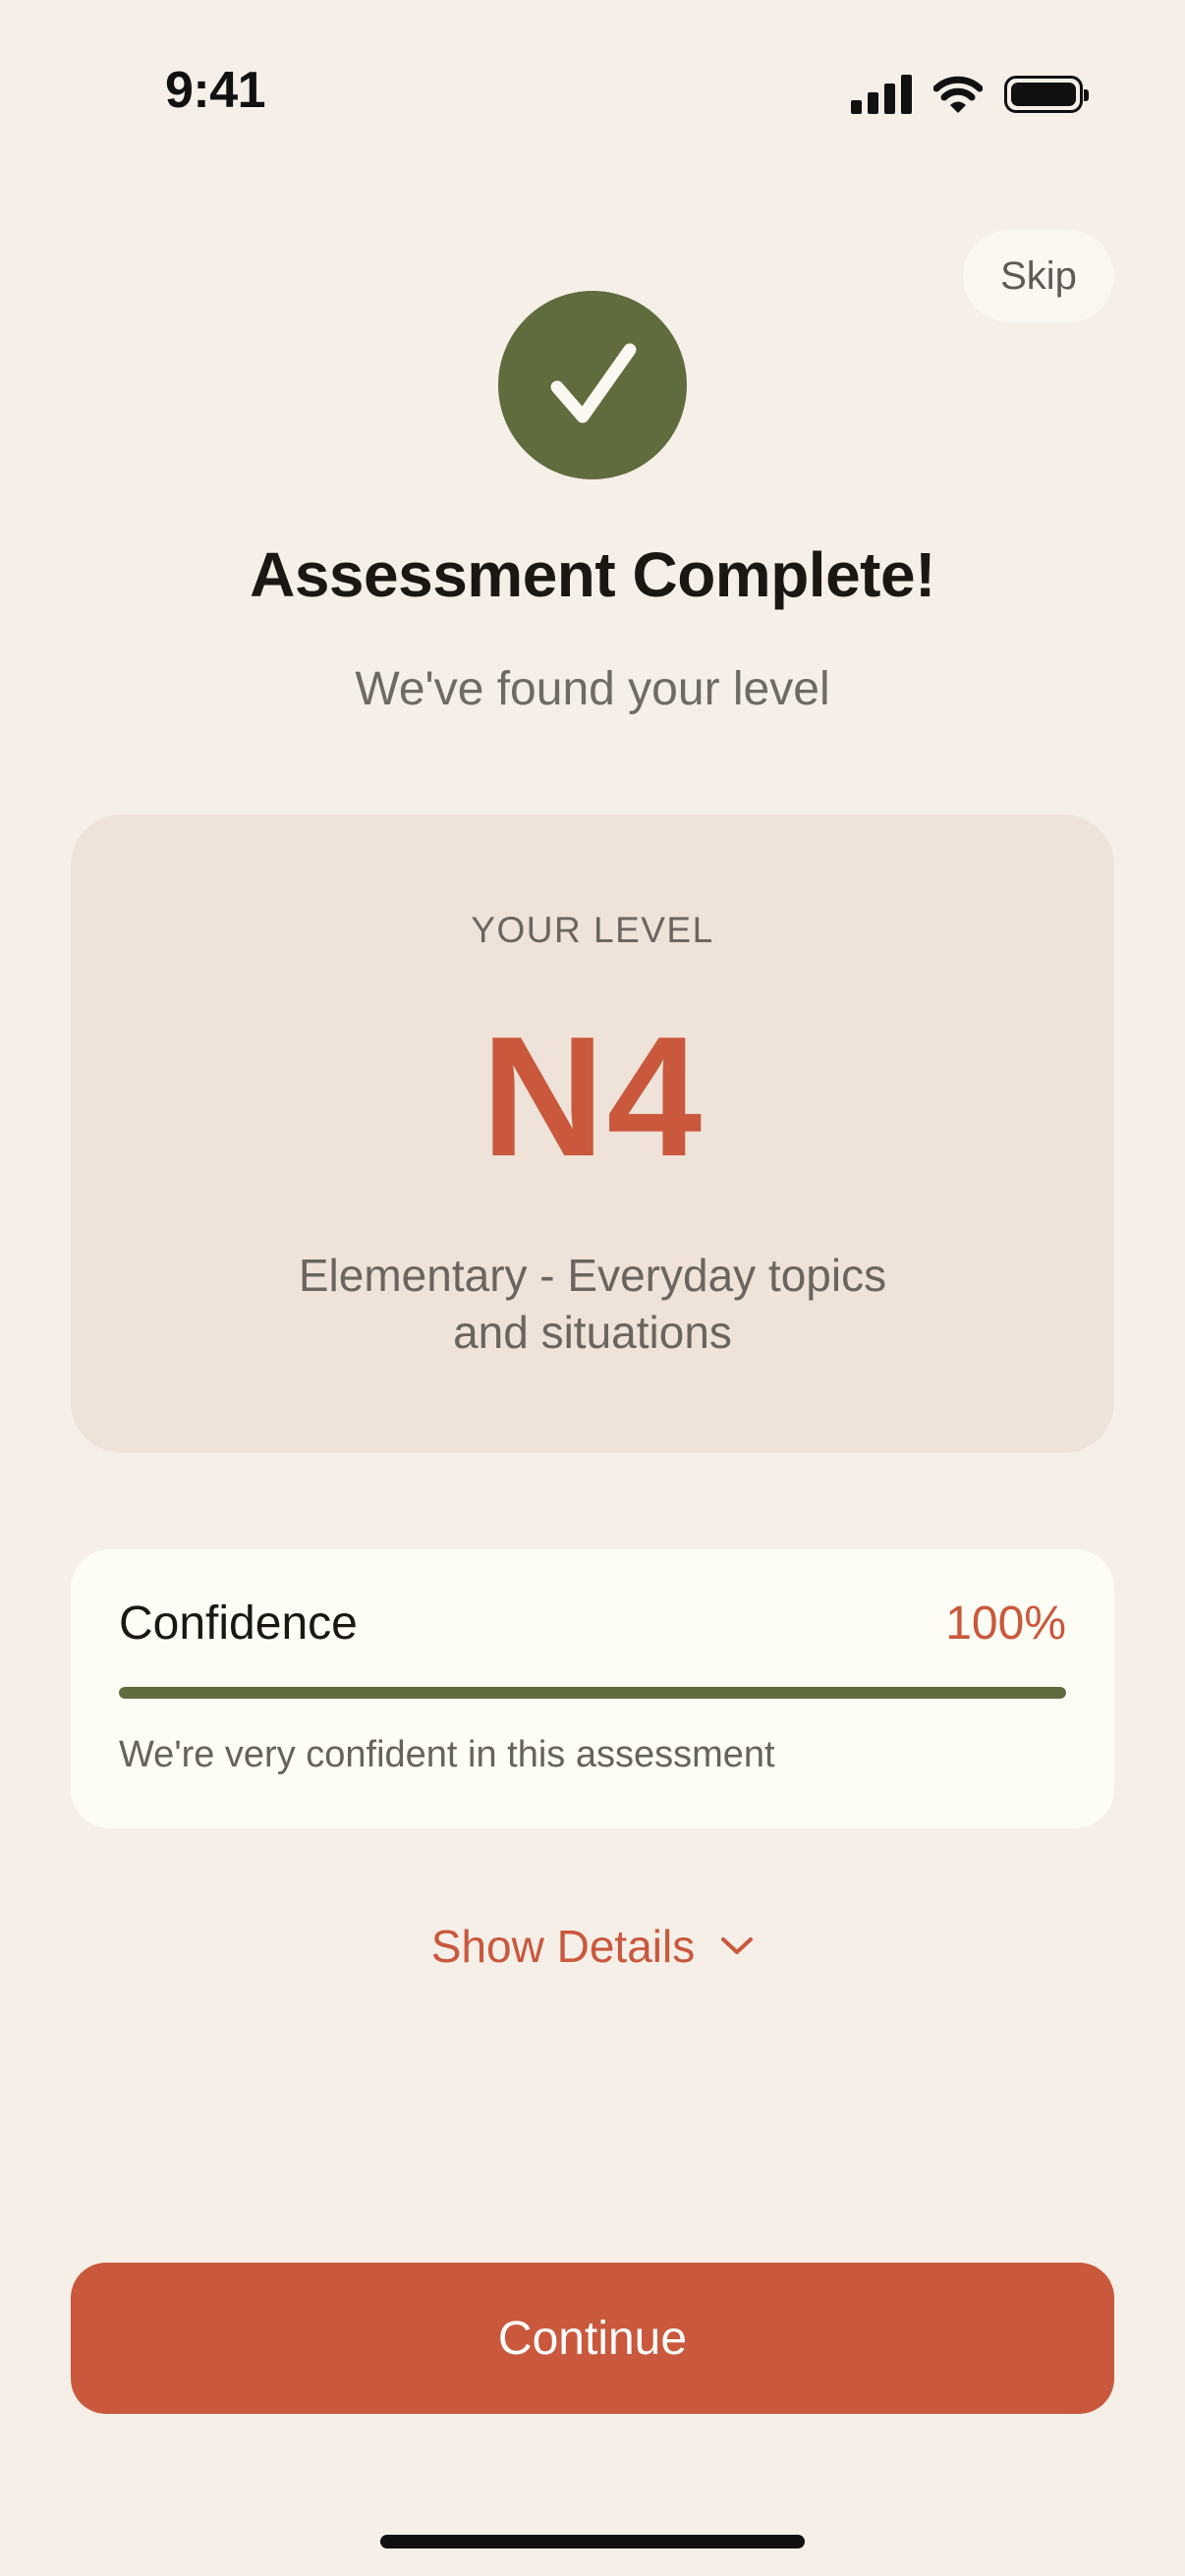 This screenshot has width=1185, height=2576. Describe the element at coordinates (563, 1946) in the screenshot. I see `show-details-label: Show Details` at that location.